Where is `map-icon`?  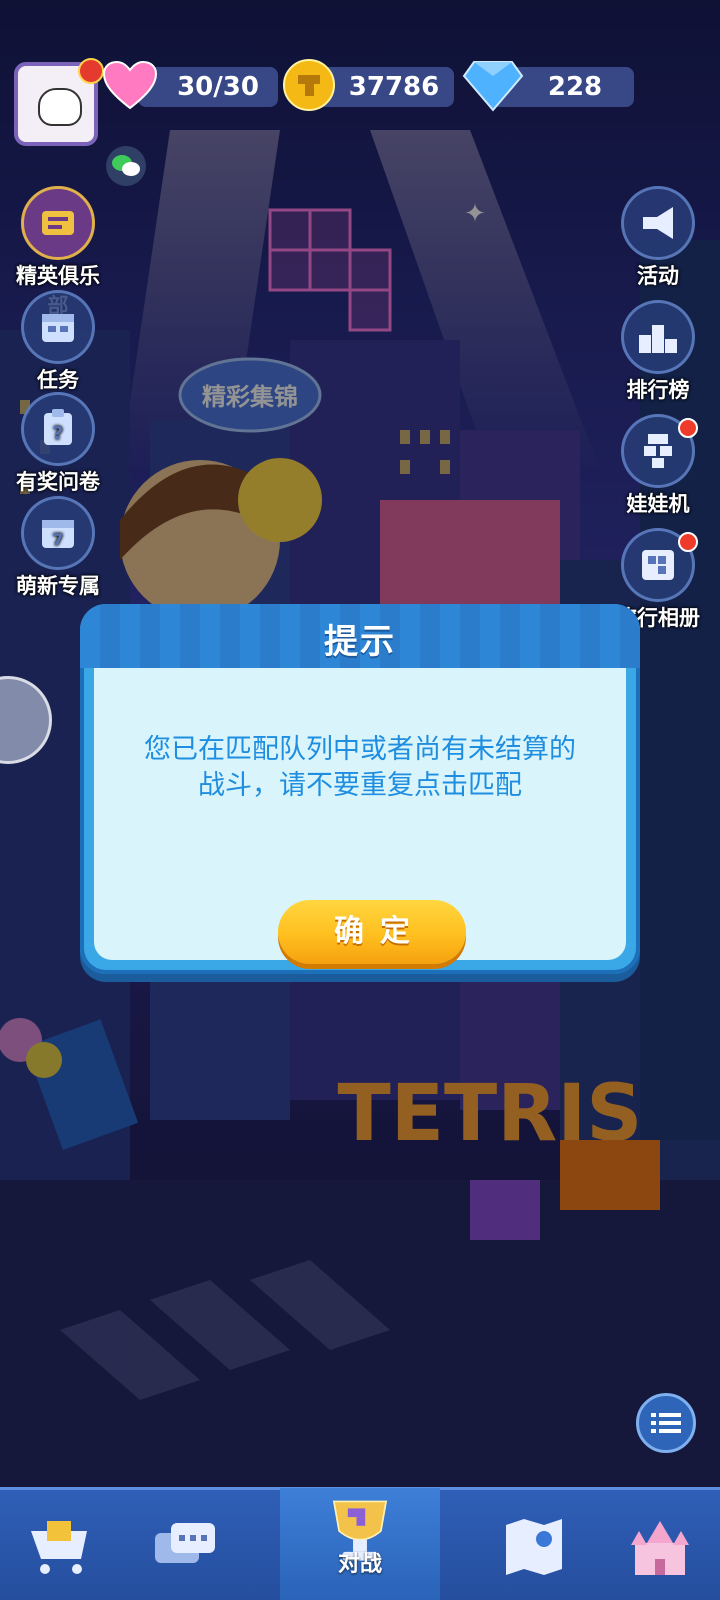
map-icon is located at coordinates (534, 1547).